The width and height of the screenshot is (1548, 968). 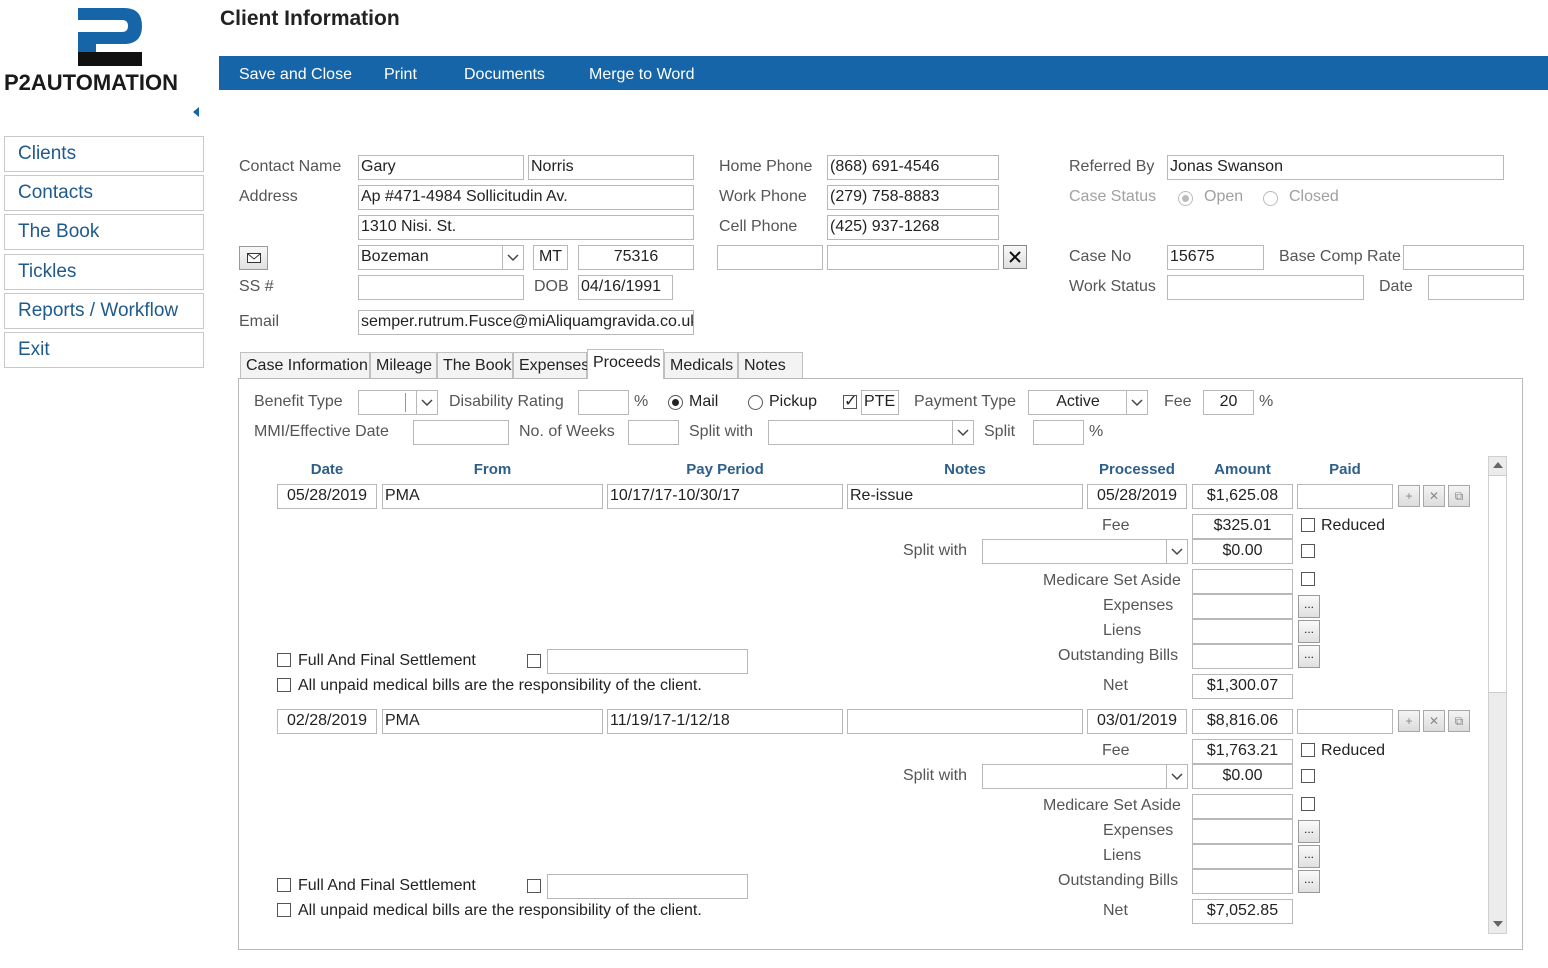 I want to click on work-phone-field: (279) 758-8883, so click(x=913, y=197).